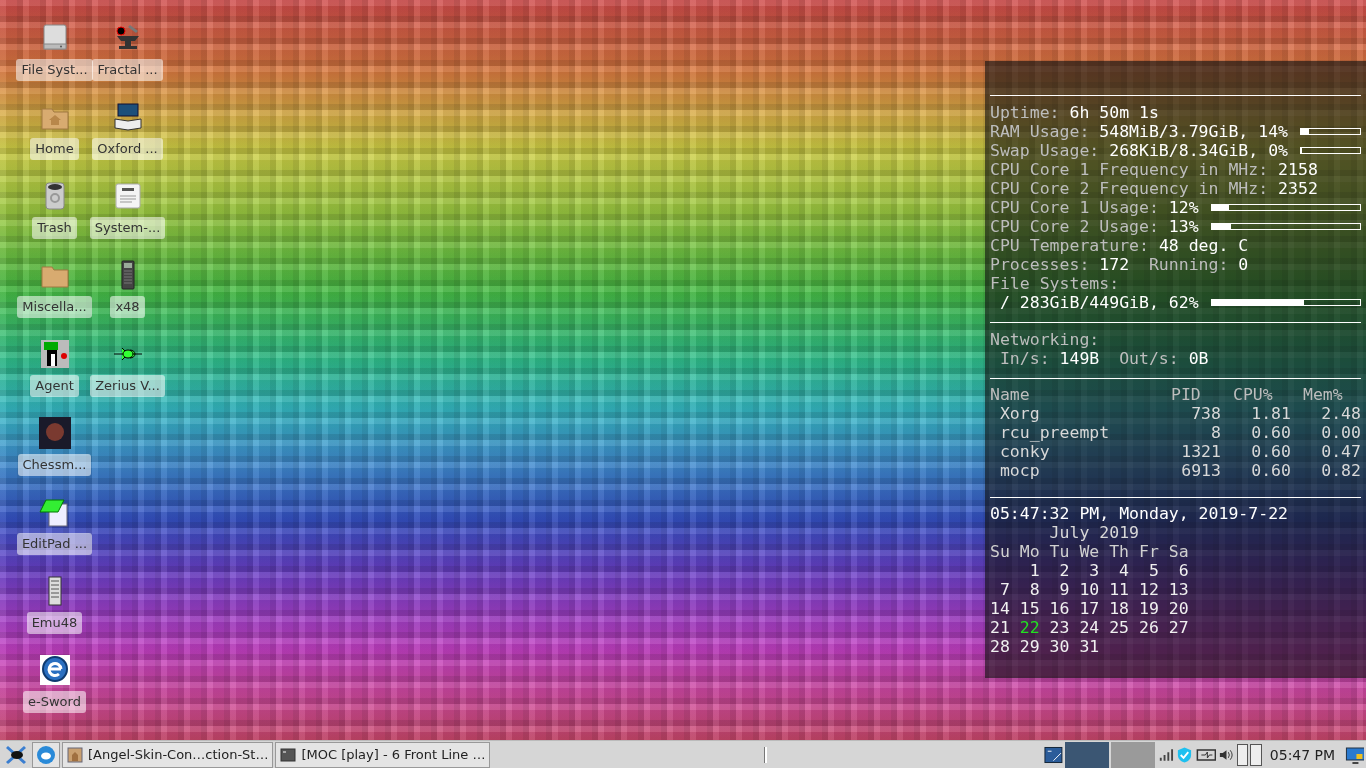 The image size is (1366, 768). I want to click on column-header: PID, so click(1186, 394).